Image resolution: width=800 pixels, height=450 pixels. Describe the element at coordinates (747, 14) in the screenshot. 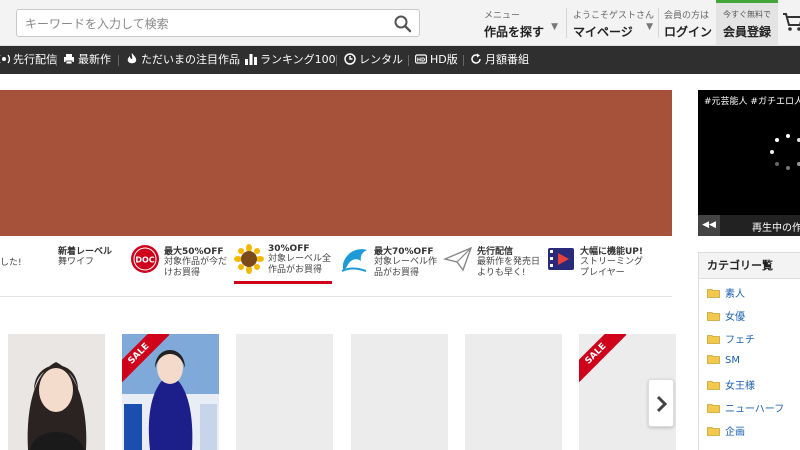

I see `register-small-label: 今すぐ無料で` at that location.